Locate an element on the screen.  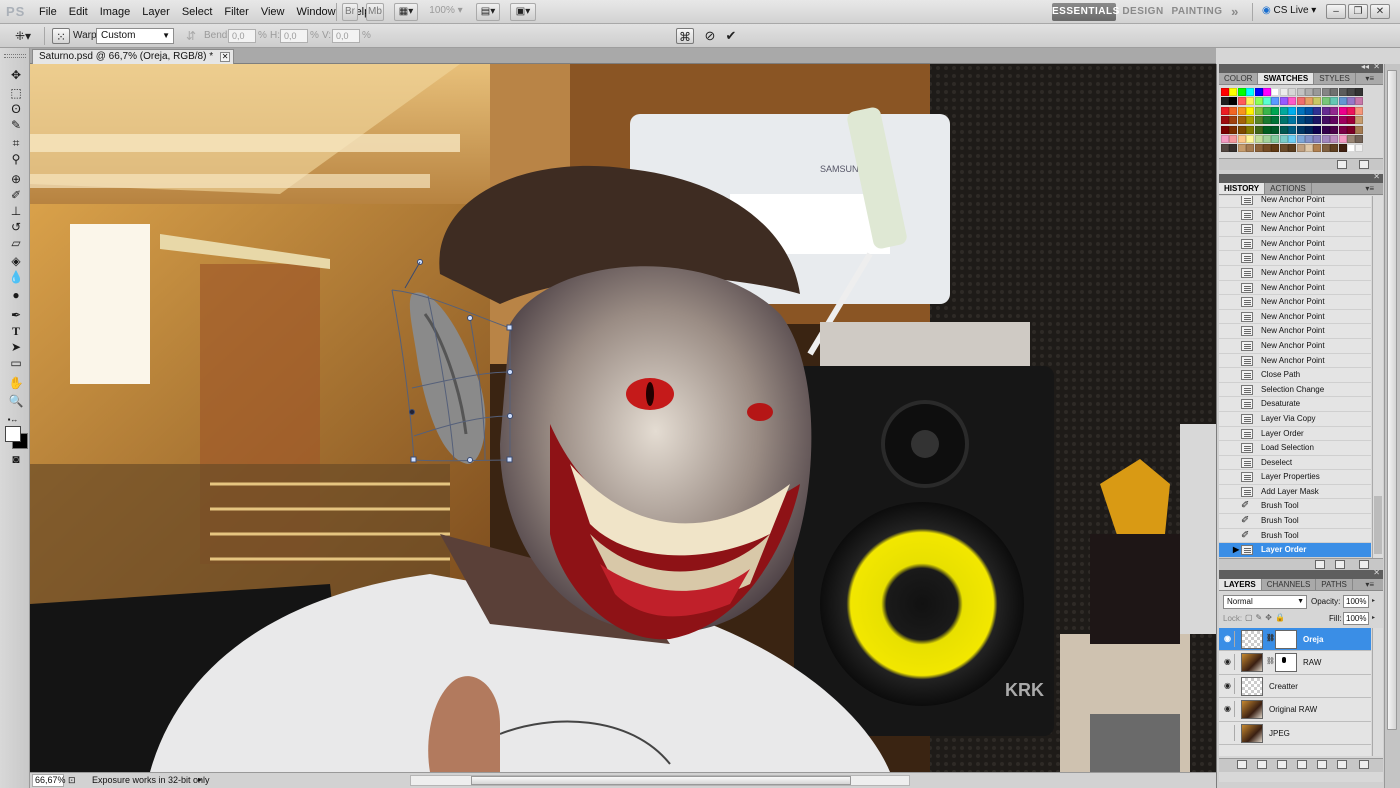
history-item: Deselect is located at coordinates (1295, 463).